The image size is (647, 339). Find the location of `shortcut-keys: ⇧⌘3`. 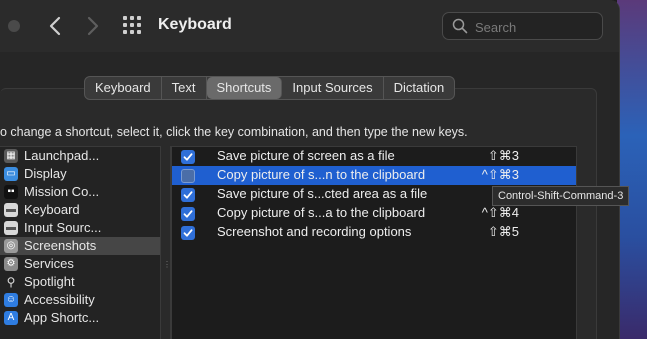

shortcut-keys: ⇧⌘3 is located at coordinates (488, 156).